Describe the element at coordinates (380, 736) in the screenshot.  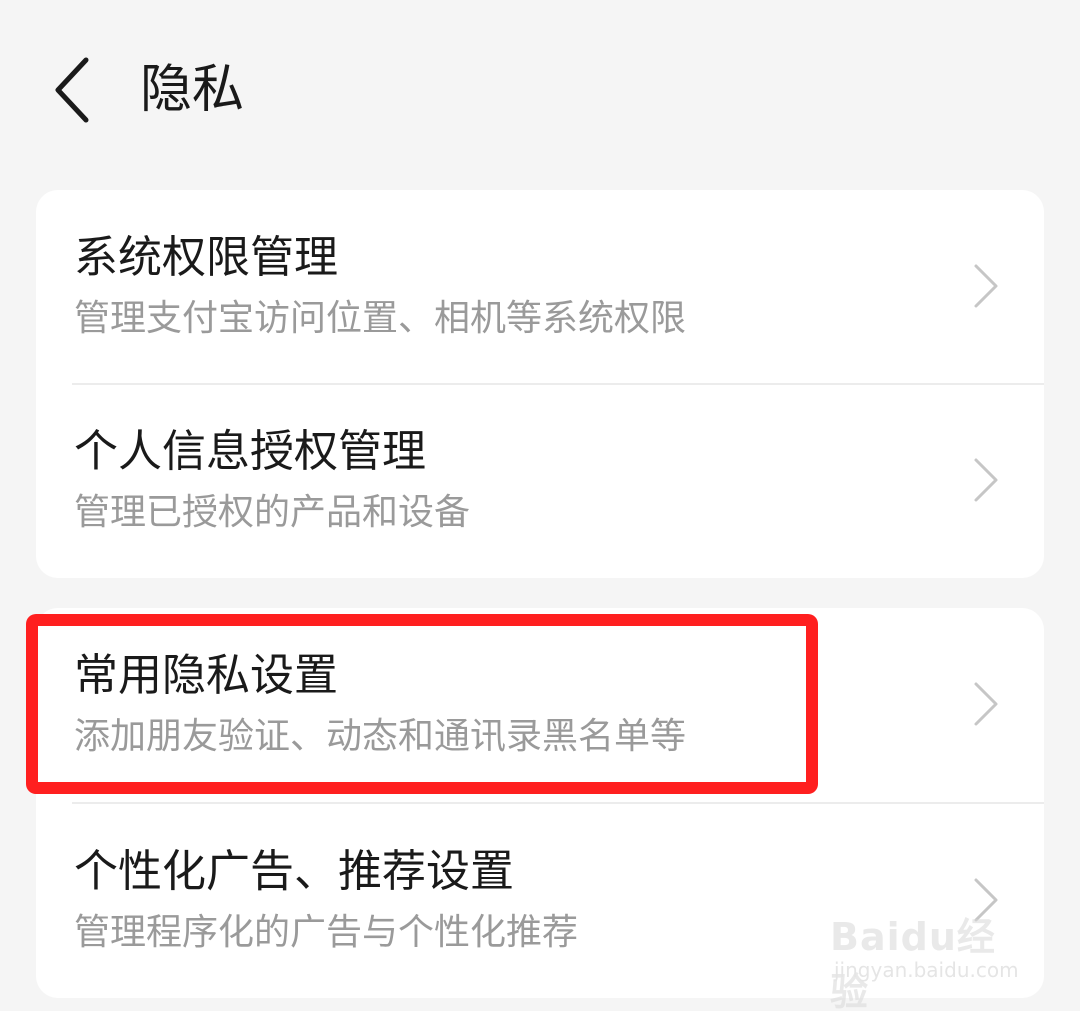
I see `list-item-subtitle: 添加朋友验证、动态和通讯录黑名单等` at that location.